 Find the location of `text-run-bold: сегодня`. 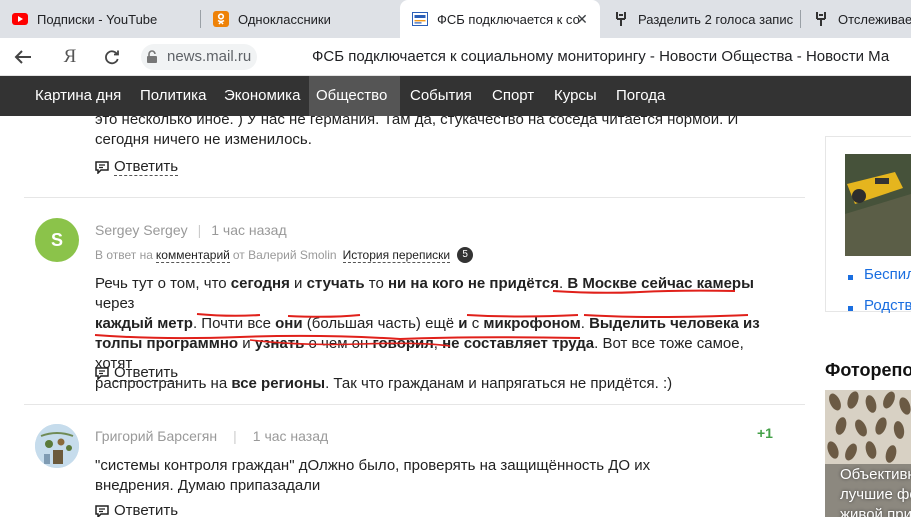

text-run-bold: сегодня is located at coordinates (260, 283).